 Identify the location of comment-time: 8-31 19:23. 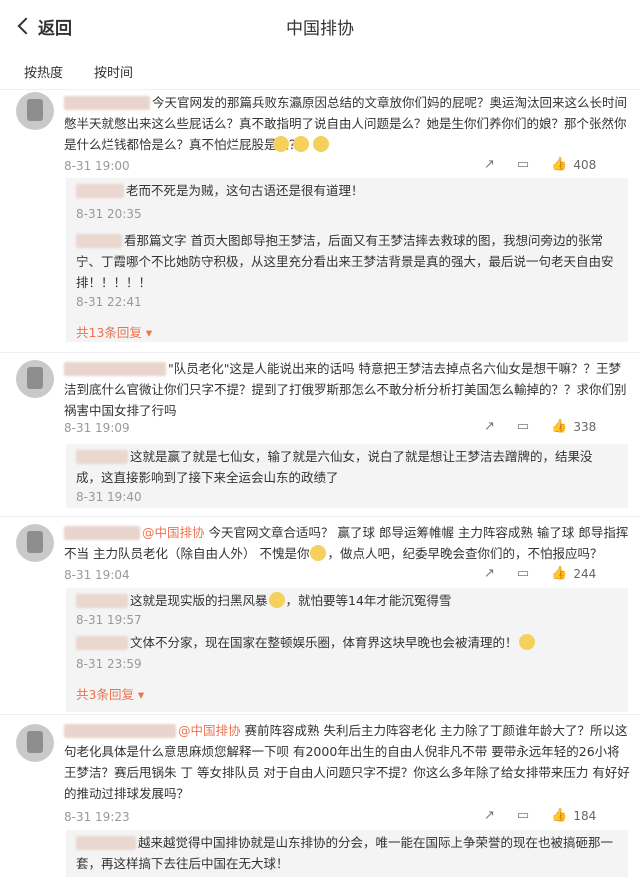
(97, 817).